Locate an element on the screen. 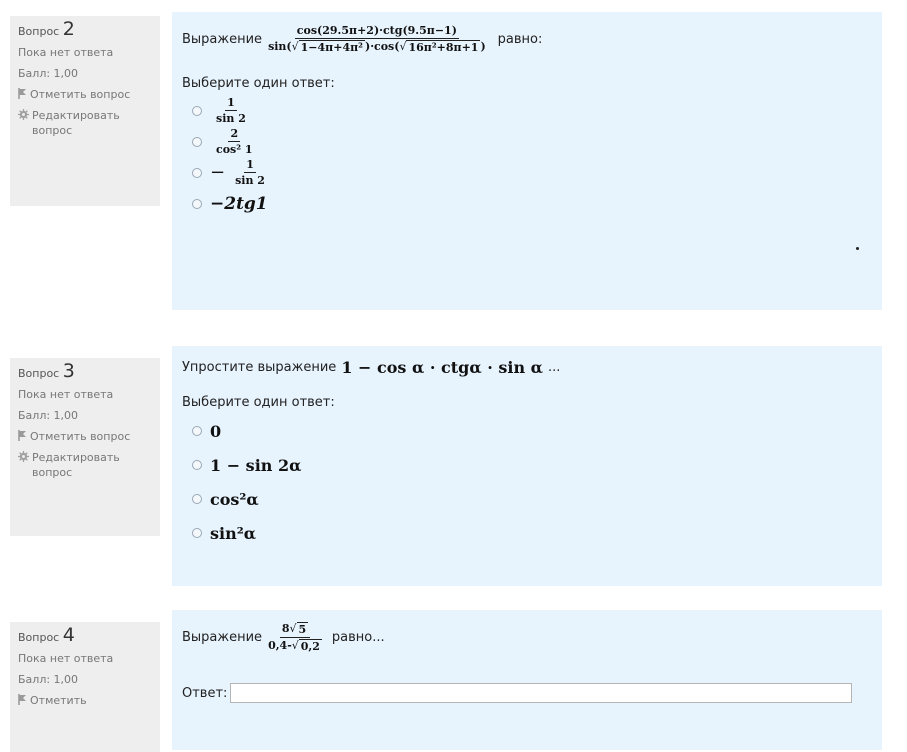 The height and width of the screenshot is (752, 907). radicand: 0,2 is located at coordinates (310, 646).